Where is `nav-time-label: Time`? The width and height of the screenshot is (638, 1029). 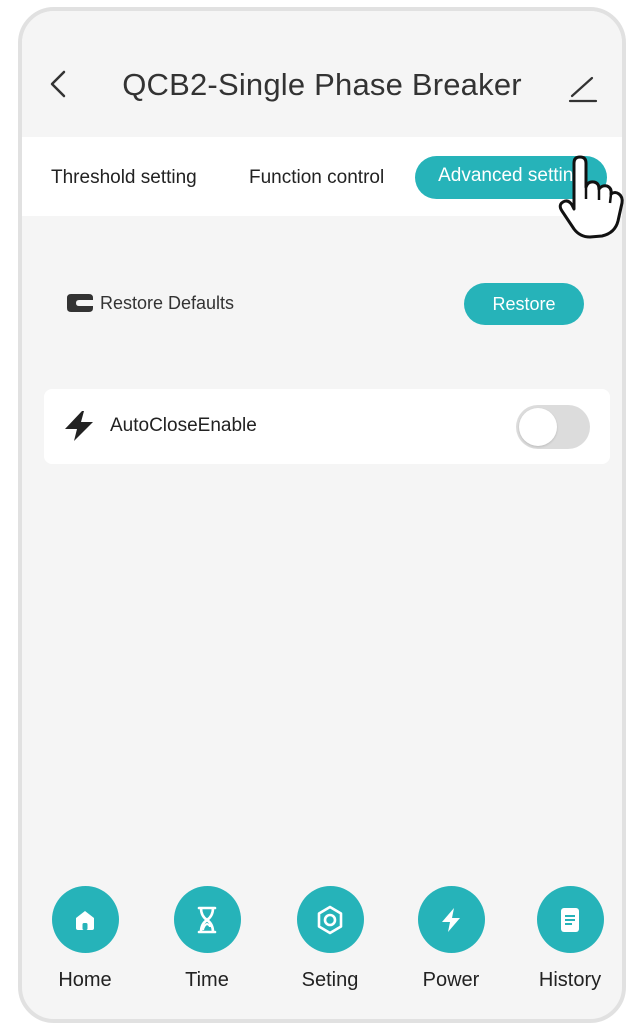 nav-time-label: Time is located at coordinates (207, 980).